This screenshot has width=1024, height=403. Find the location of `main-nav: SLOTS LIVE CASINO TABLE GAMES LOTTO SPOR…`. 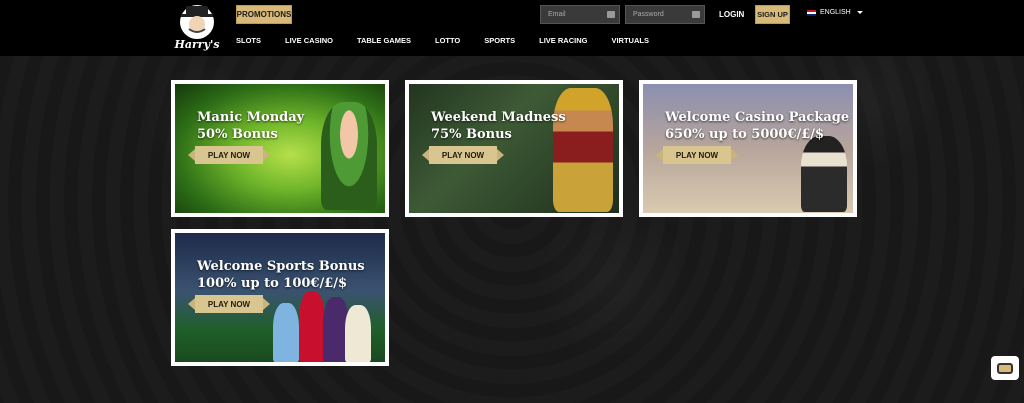

main-nav: SLOTS LIVE CASINO TABLE GAMES LOTTO SPOR… is located at coordinates (442, 40).